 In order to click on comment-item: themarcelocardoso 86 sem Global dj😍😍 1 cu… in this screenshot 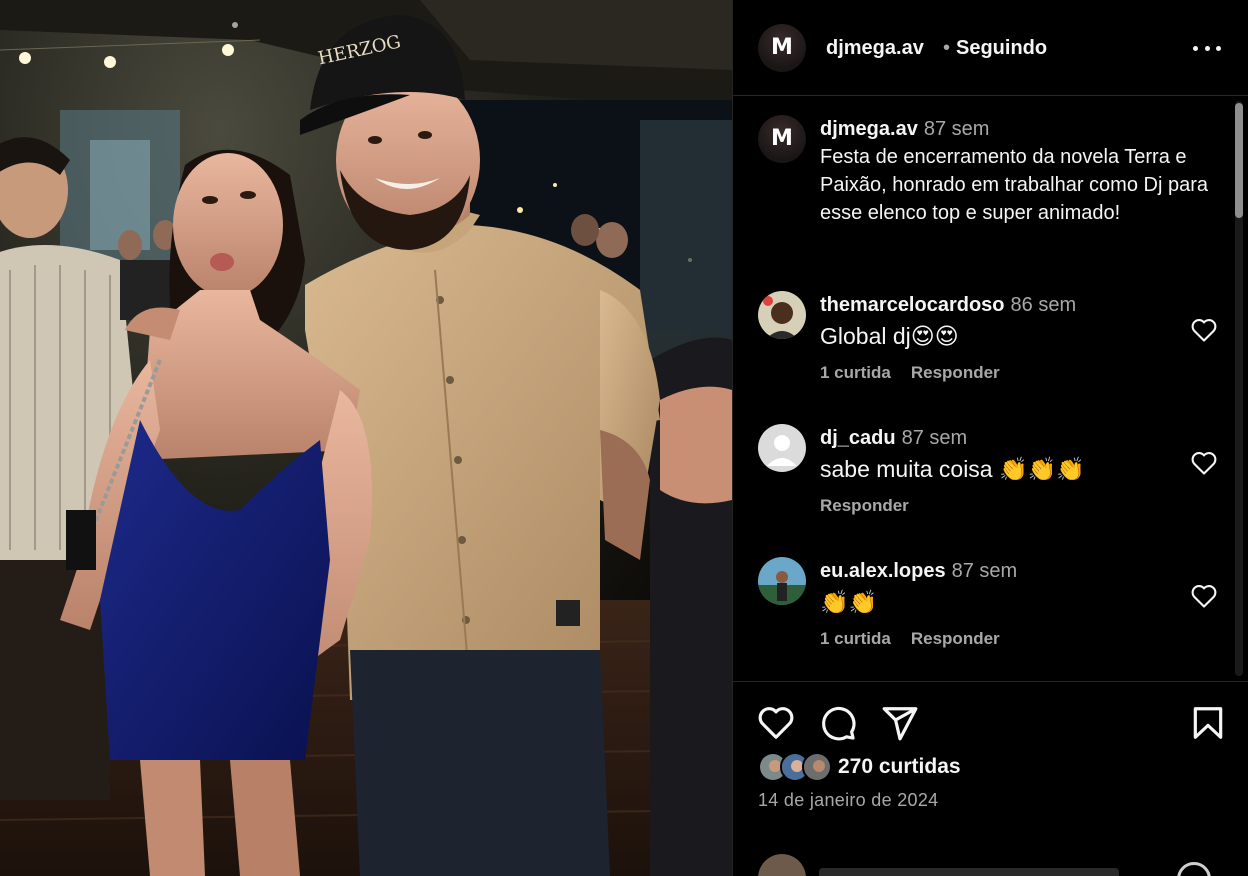, I will do `click(988, 346)`.